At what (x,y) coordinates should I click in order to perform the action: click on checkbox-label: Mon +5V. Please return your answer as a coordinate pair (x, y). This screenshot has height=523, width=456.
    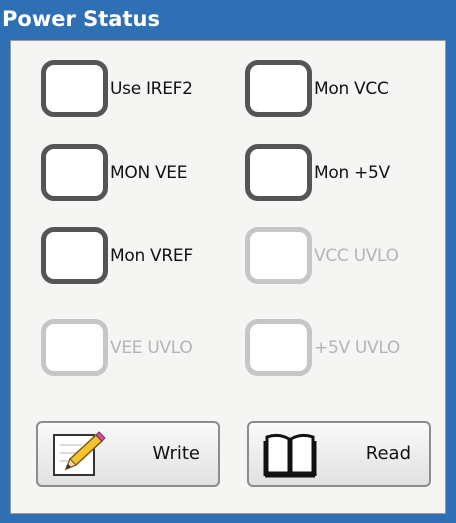
    Looking at the image, I should click on (352, 172).